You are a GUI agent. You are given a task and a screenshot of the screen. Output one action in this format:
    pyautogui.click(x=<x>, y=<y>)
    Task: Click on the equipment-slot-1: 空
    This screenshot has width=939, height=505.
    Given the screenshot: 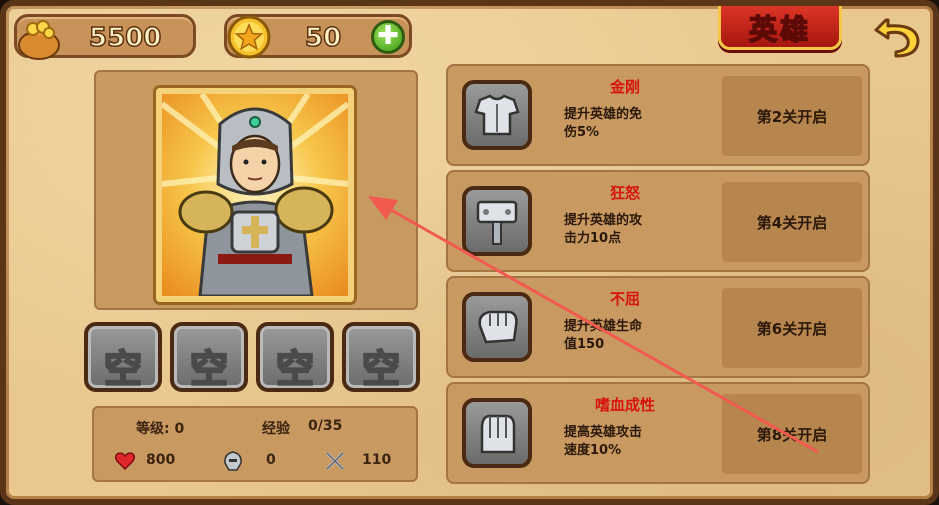 What is the action you would take?
    pyautogui.click(x=123, y=357)
    